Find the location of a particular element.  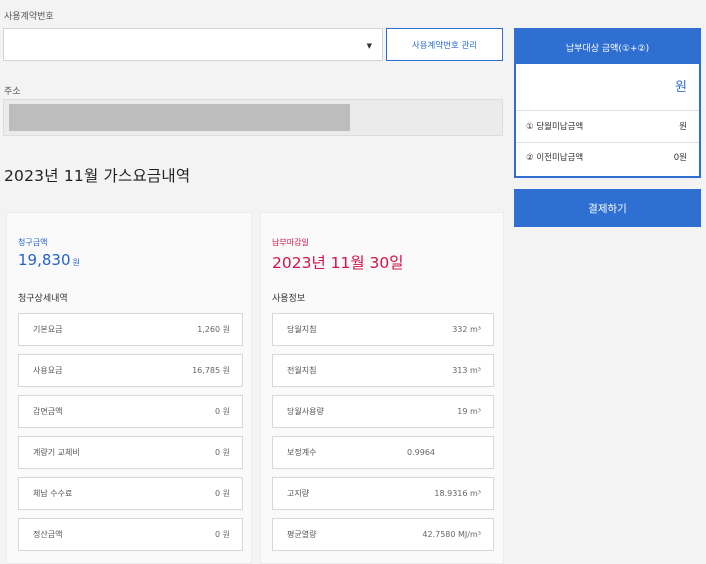

previous-unpaid-label: ② 이전미납금액 is located at coordinates (555, 158).